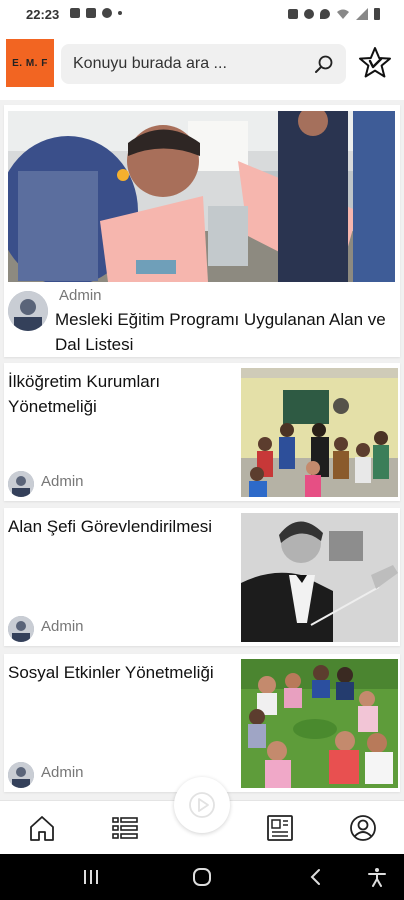 Image resolution: width=404 pixels, height=900 pixels. Describe the element at coordinates (107, 13) in the screenshot. I see `cloud-icon` at that location.